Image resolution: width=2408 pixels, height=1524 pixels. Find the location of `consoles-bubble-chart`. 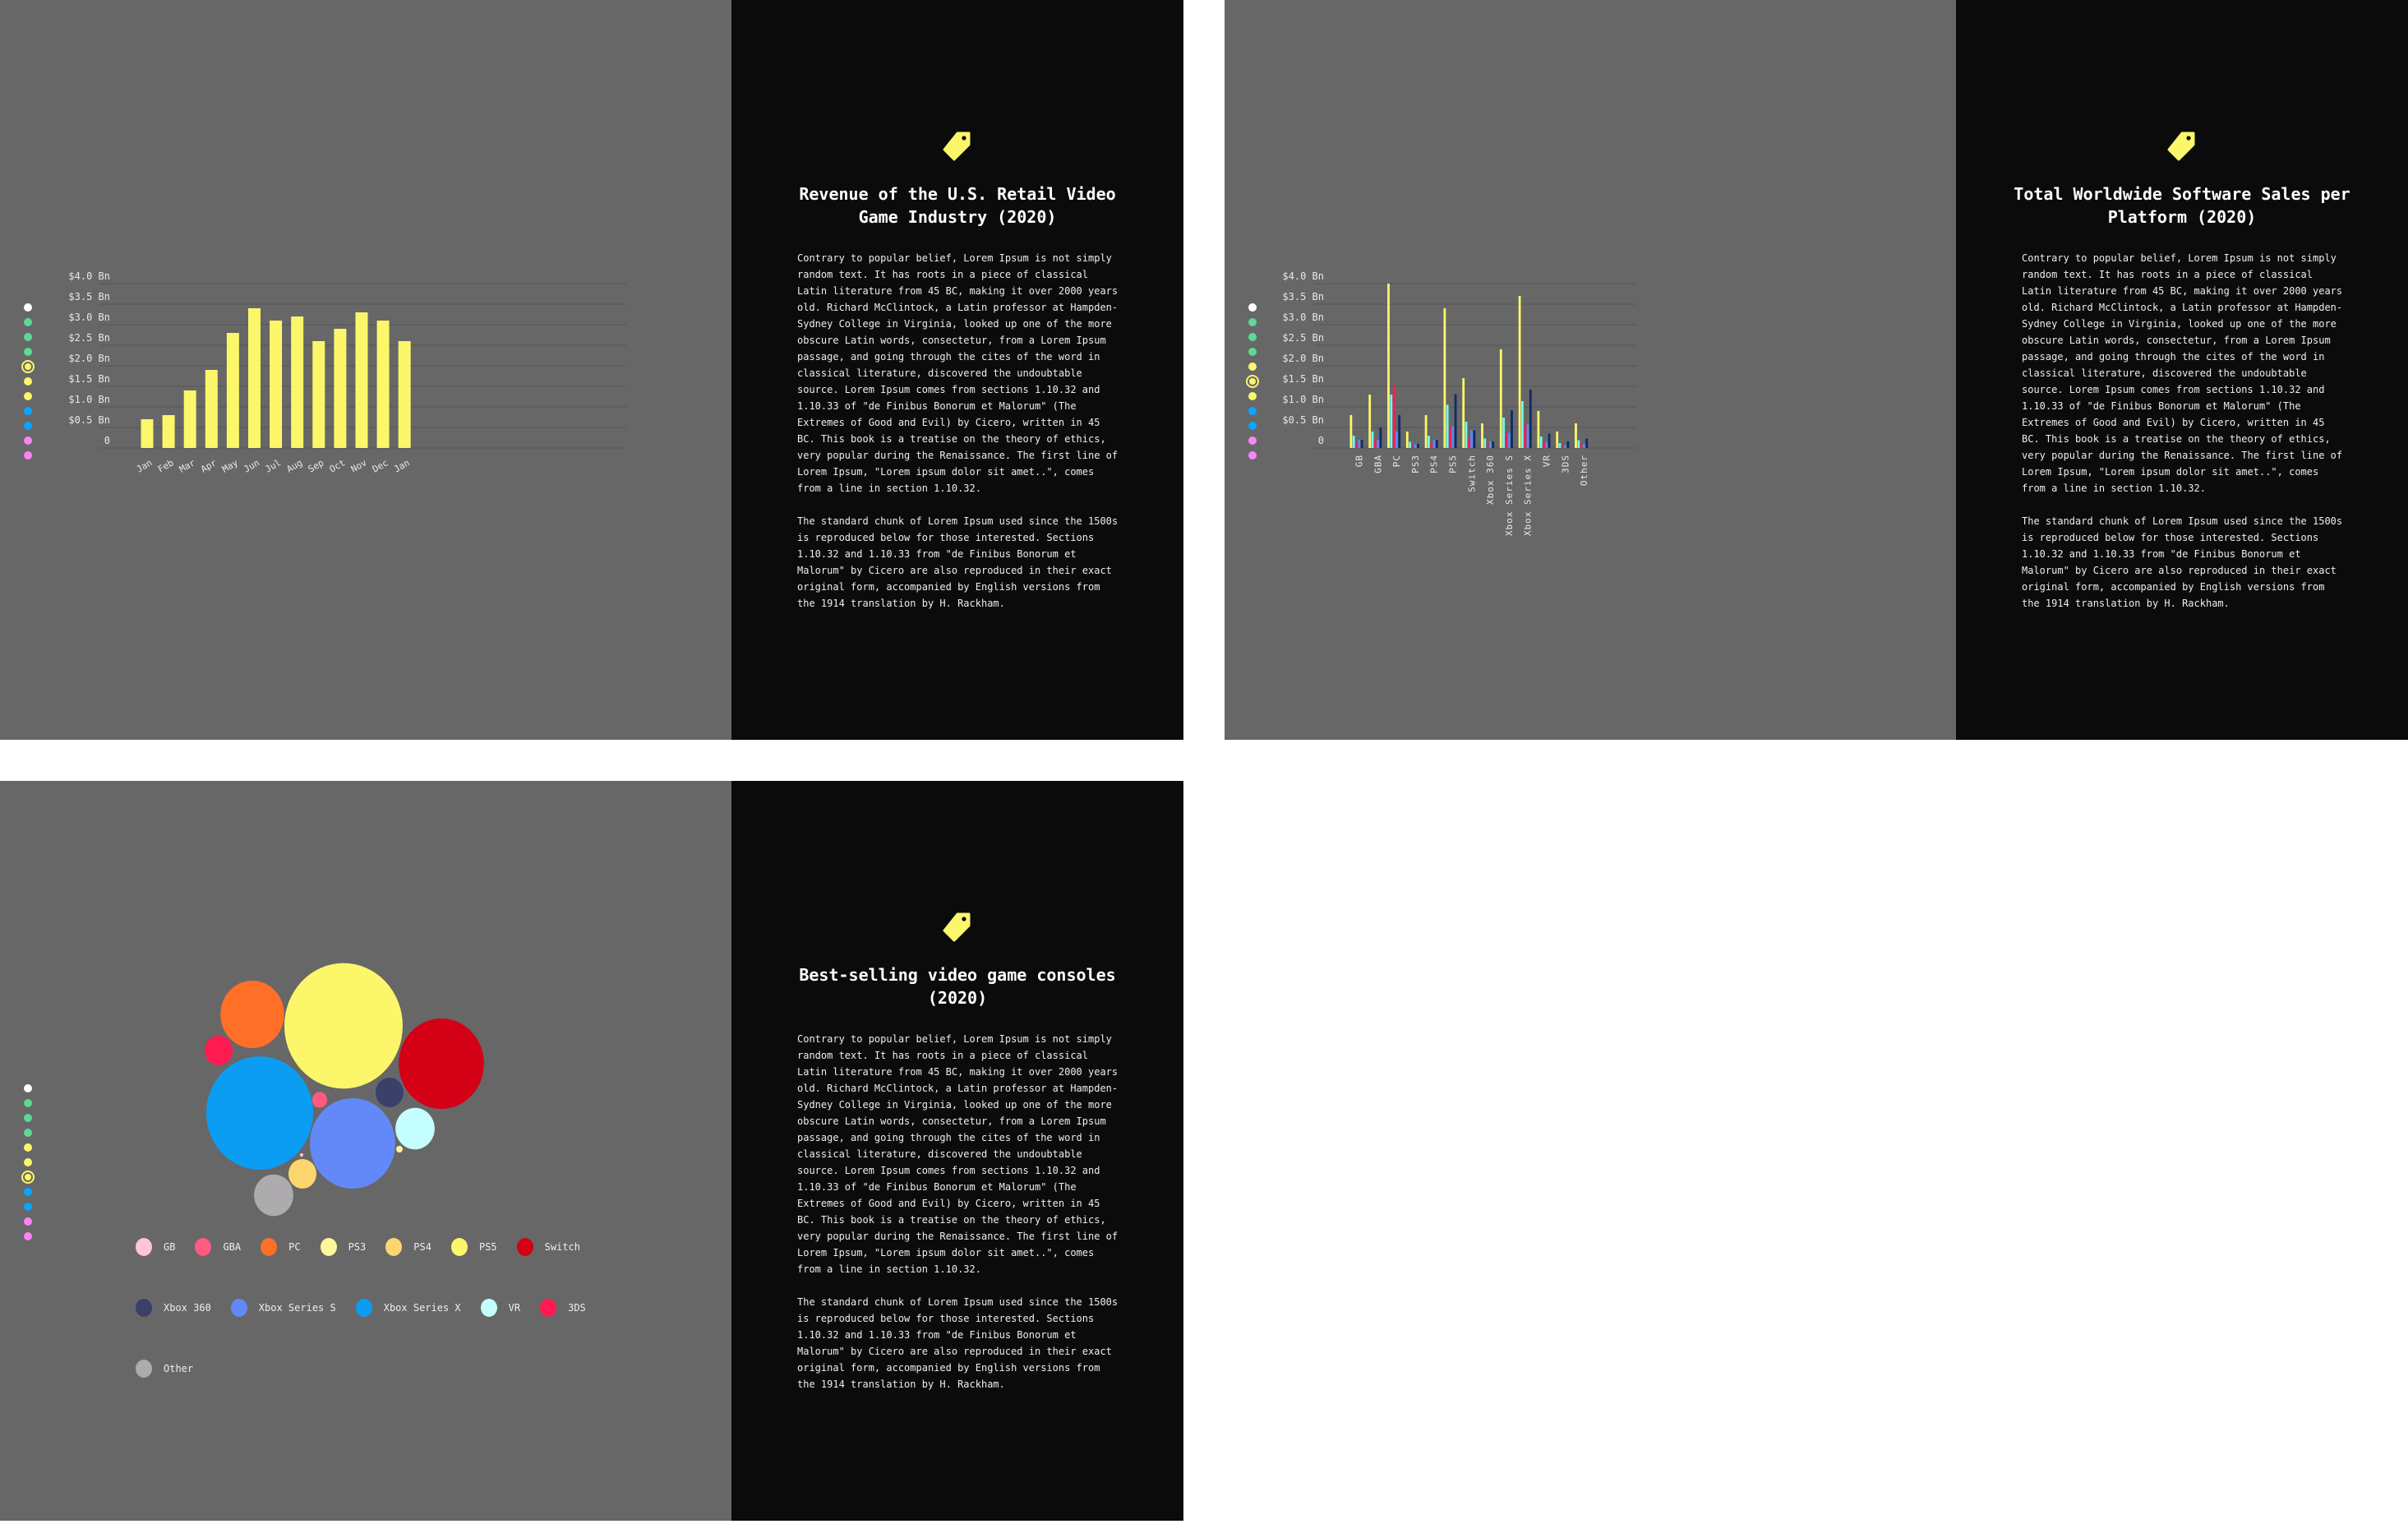

consoles-bubble-chart is located at coordinates (344, 1090).